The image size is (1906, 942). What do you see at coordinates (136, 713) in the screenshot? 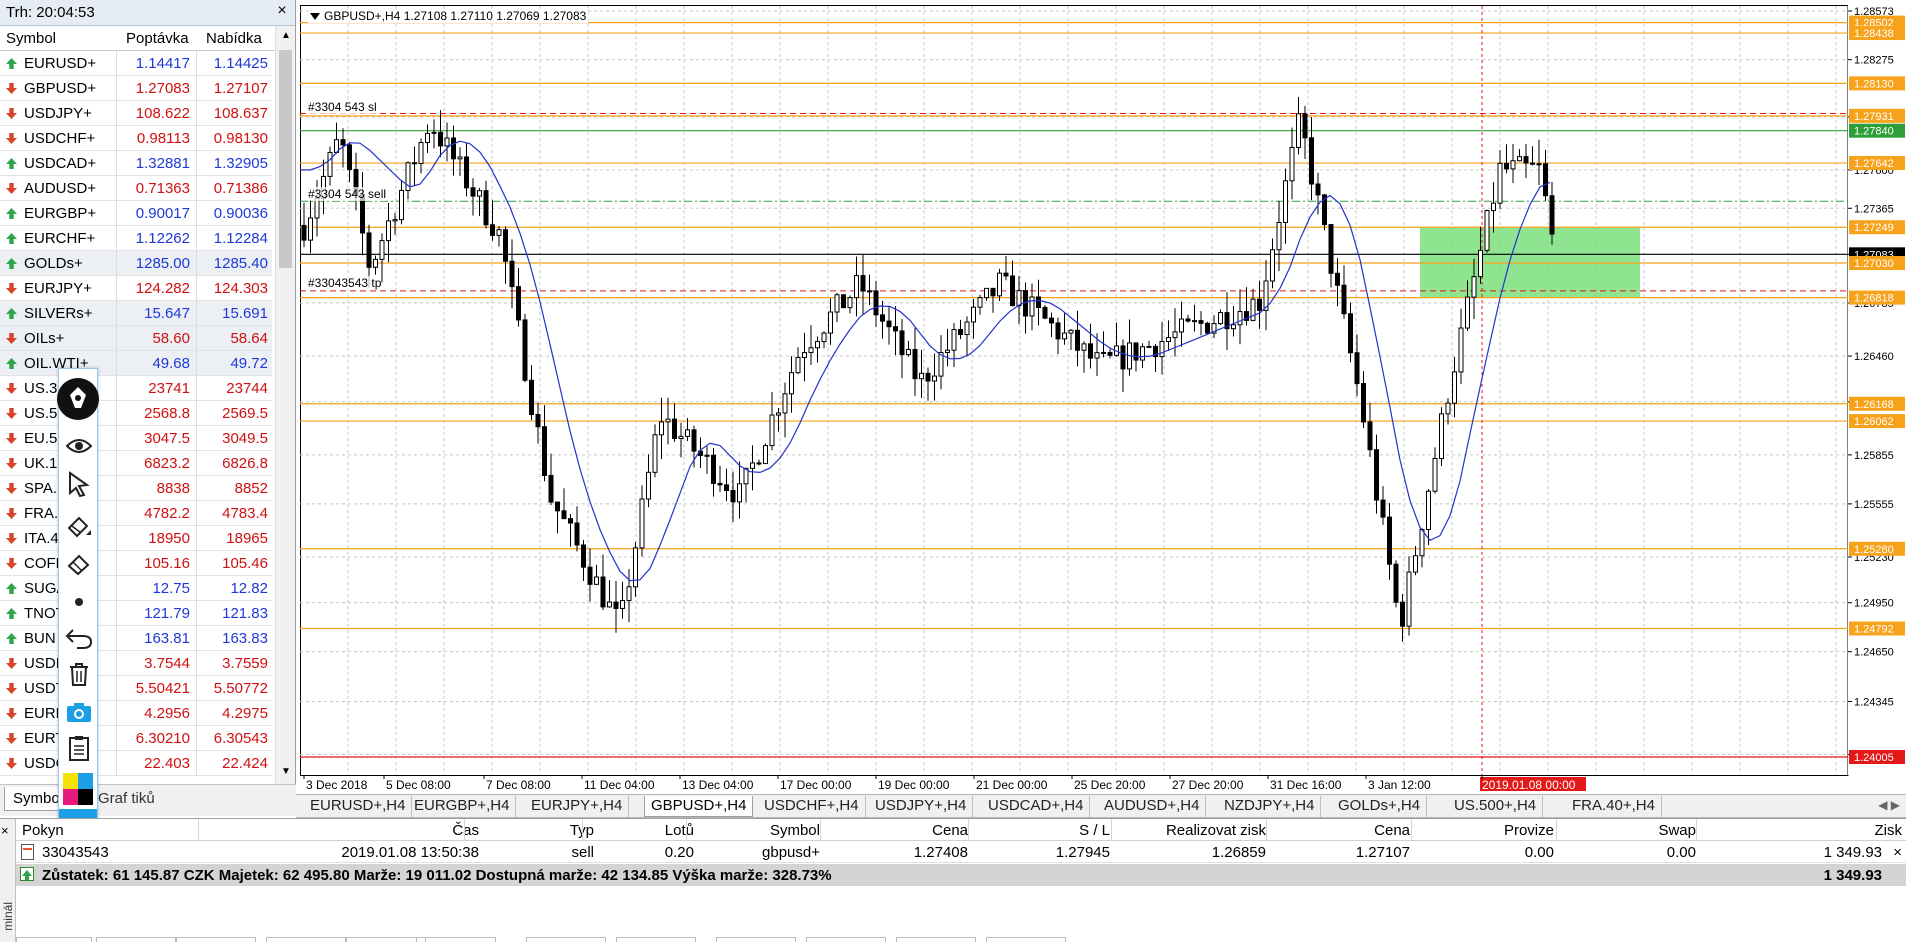
I see `market-watch-row: EURP 4.2956 4.2975` at bounding box center [136, 713].